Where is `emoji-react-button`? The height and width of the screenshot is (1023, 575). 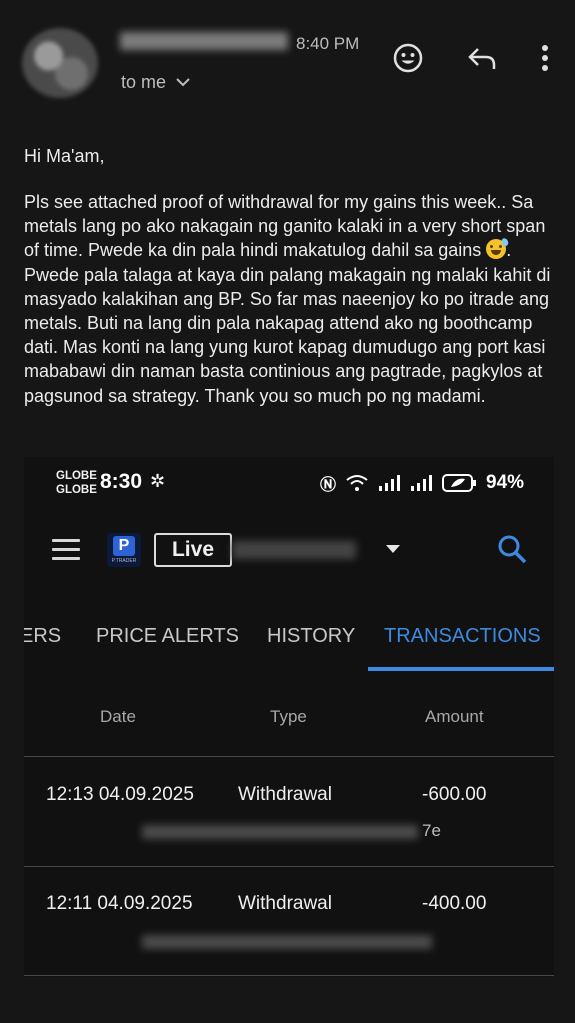
emoji-react-button is located at coordinates (408, 58).